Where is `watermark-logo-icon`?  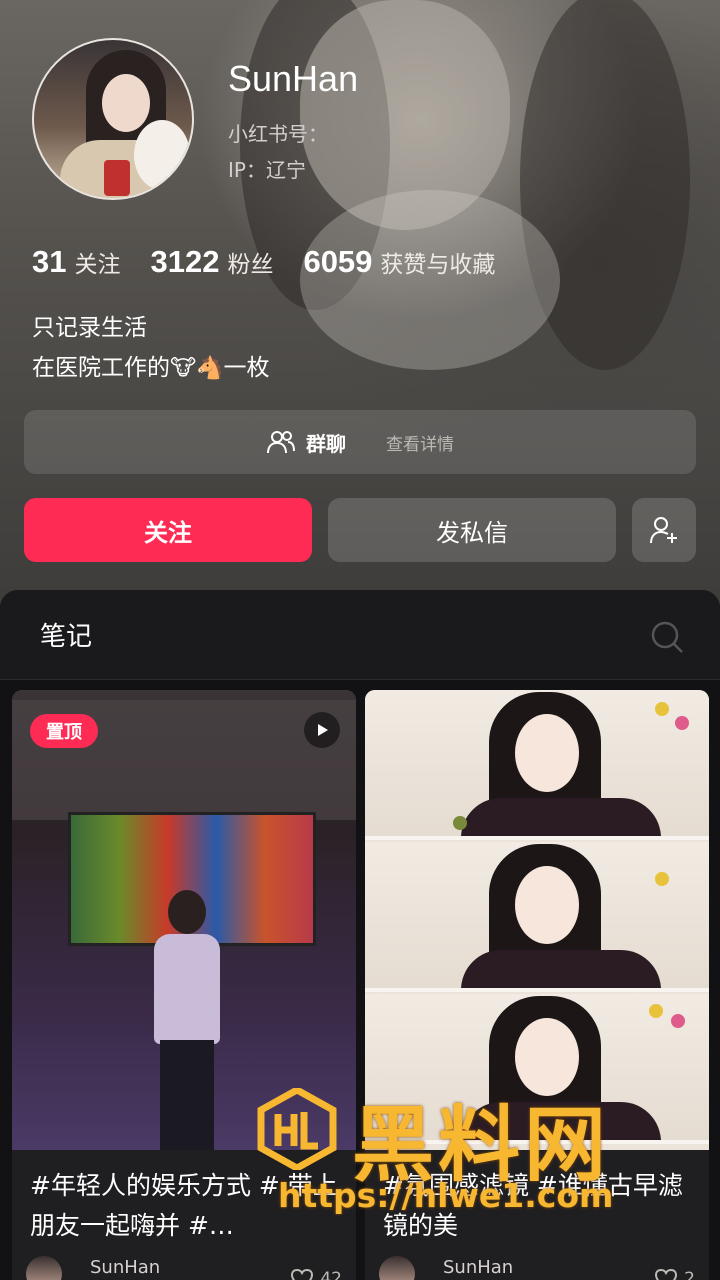 watermark-logo-icon is located at coordinates (297, 1129).